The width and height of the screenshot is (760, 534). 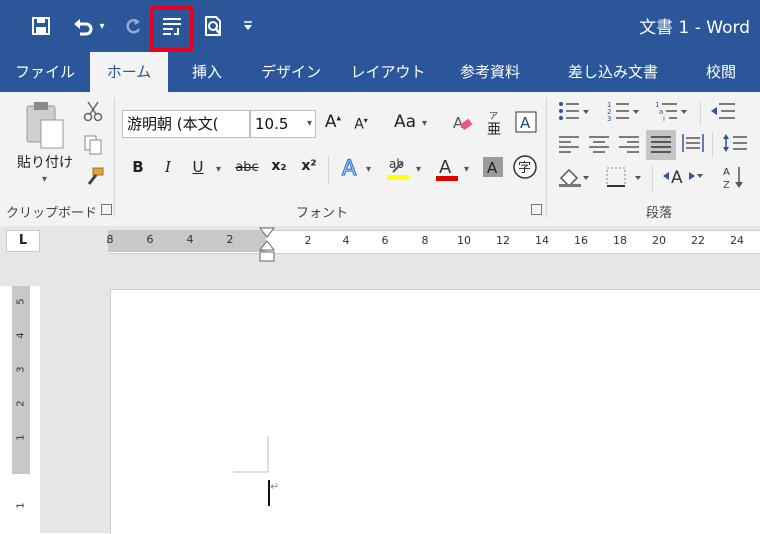 What do you see at coordinates (542, 240) in the screenshot?
I see `ruler-tick: 14` at bounding box center [542, 240].